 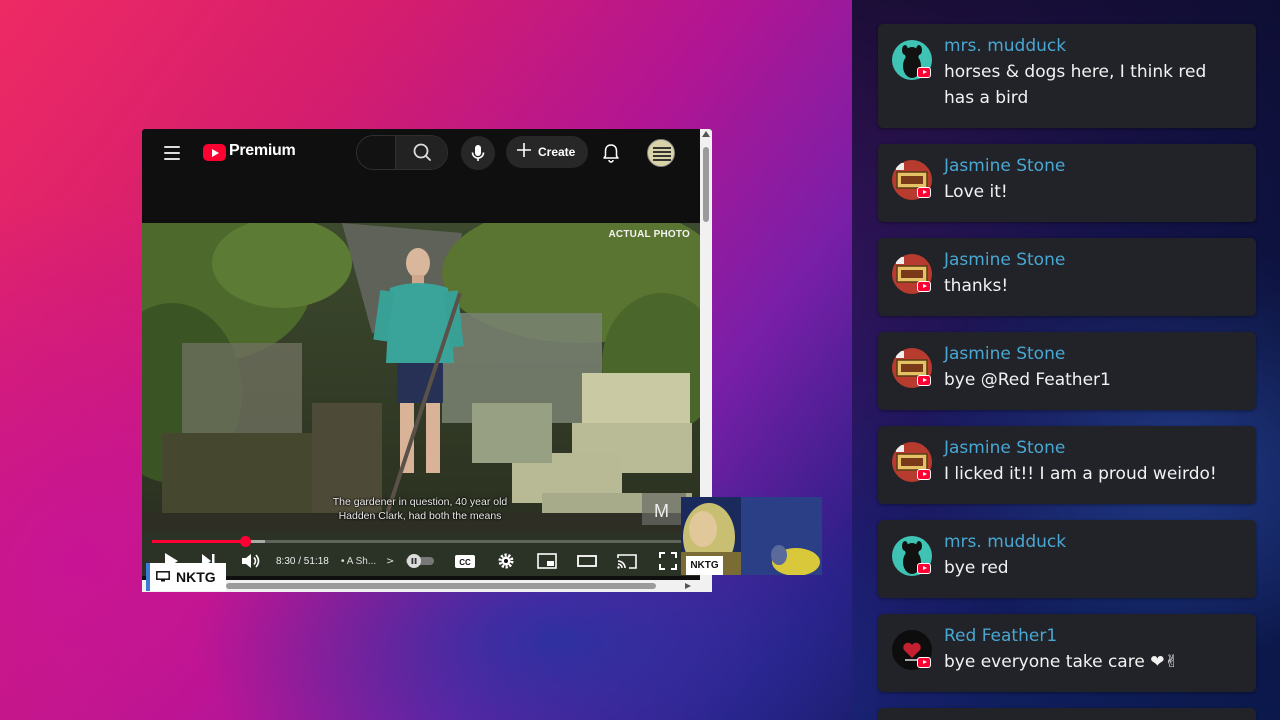 I want to click on captions-icon: CC, so click(x=465, y=561).